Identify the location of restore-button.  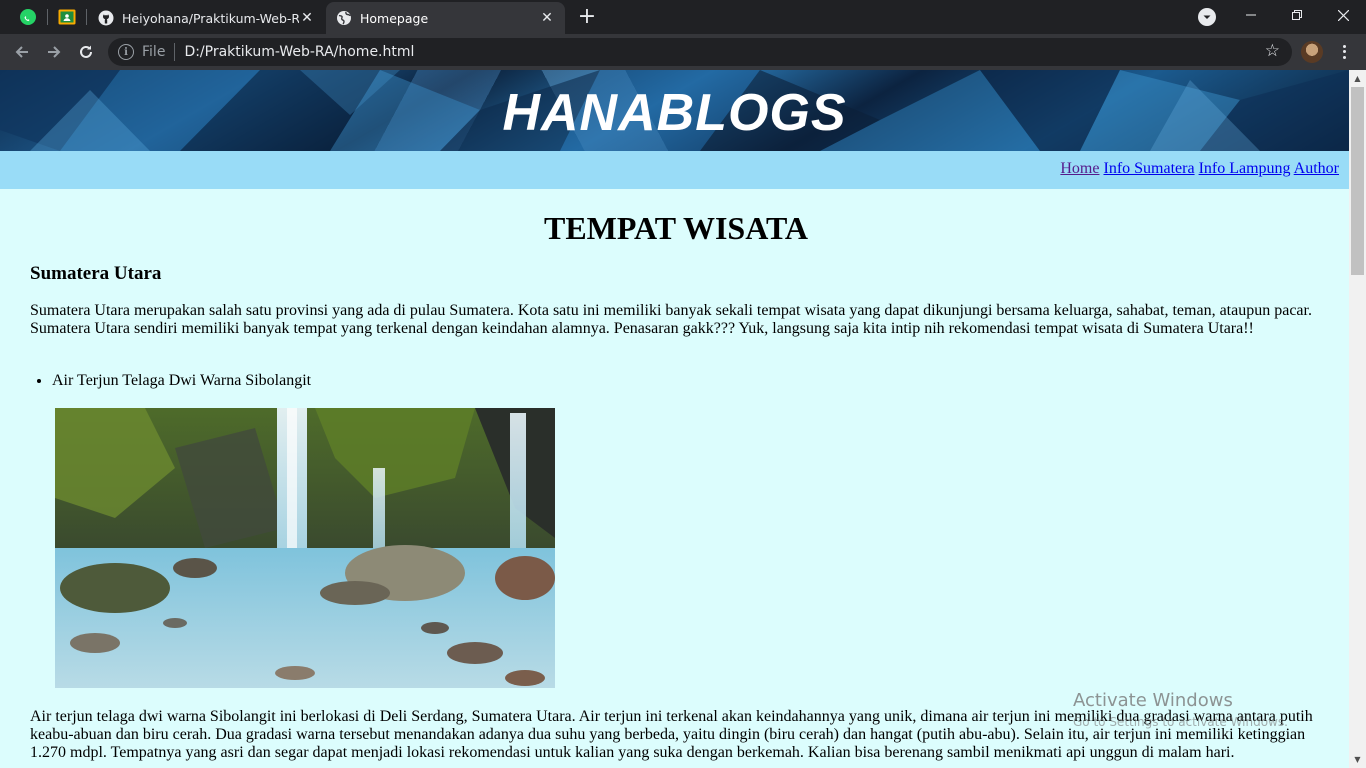
(1297, 15).